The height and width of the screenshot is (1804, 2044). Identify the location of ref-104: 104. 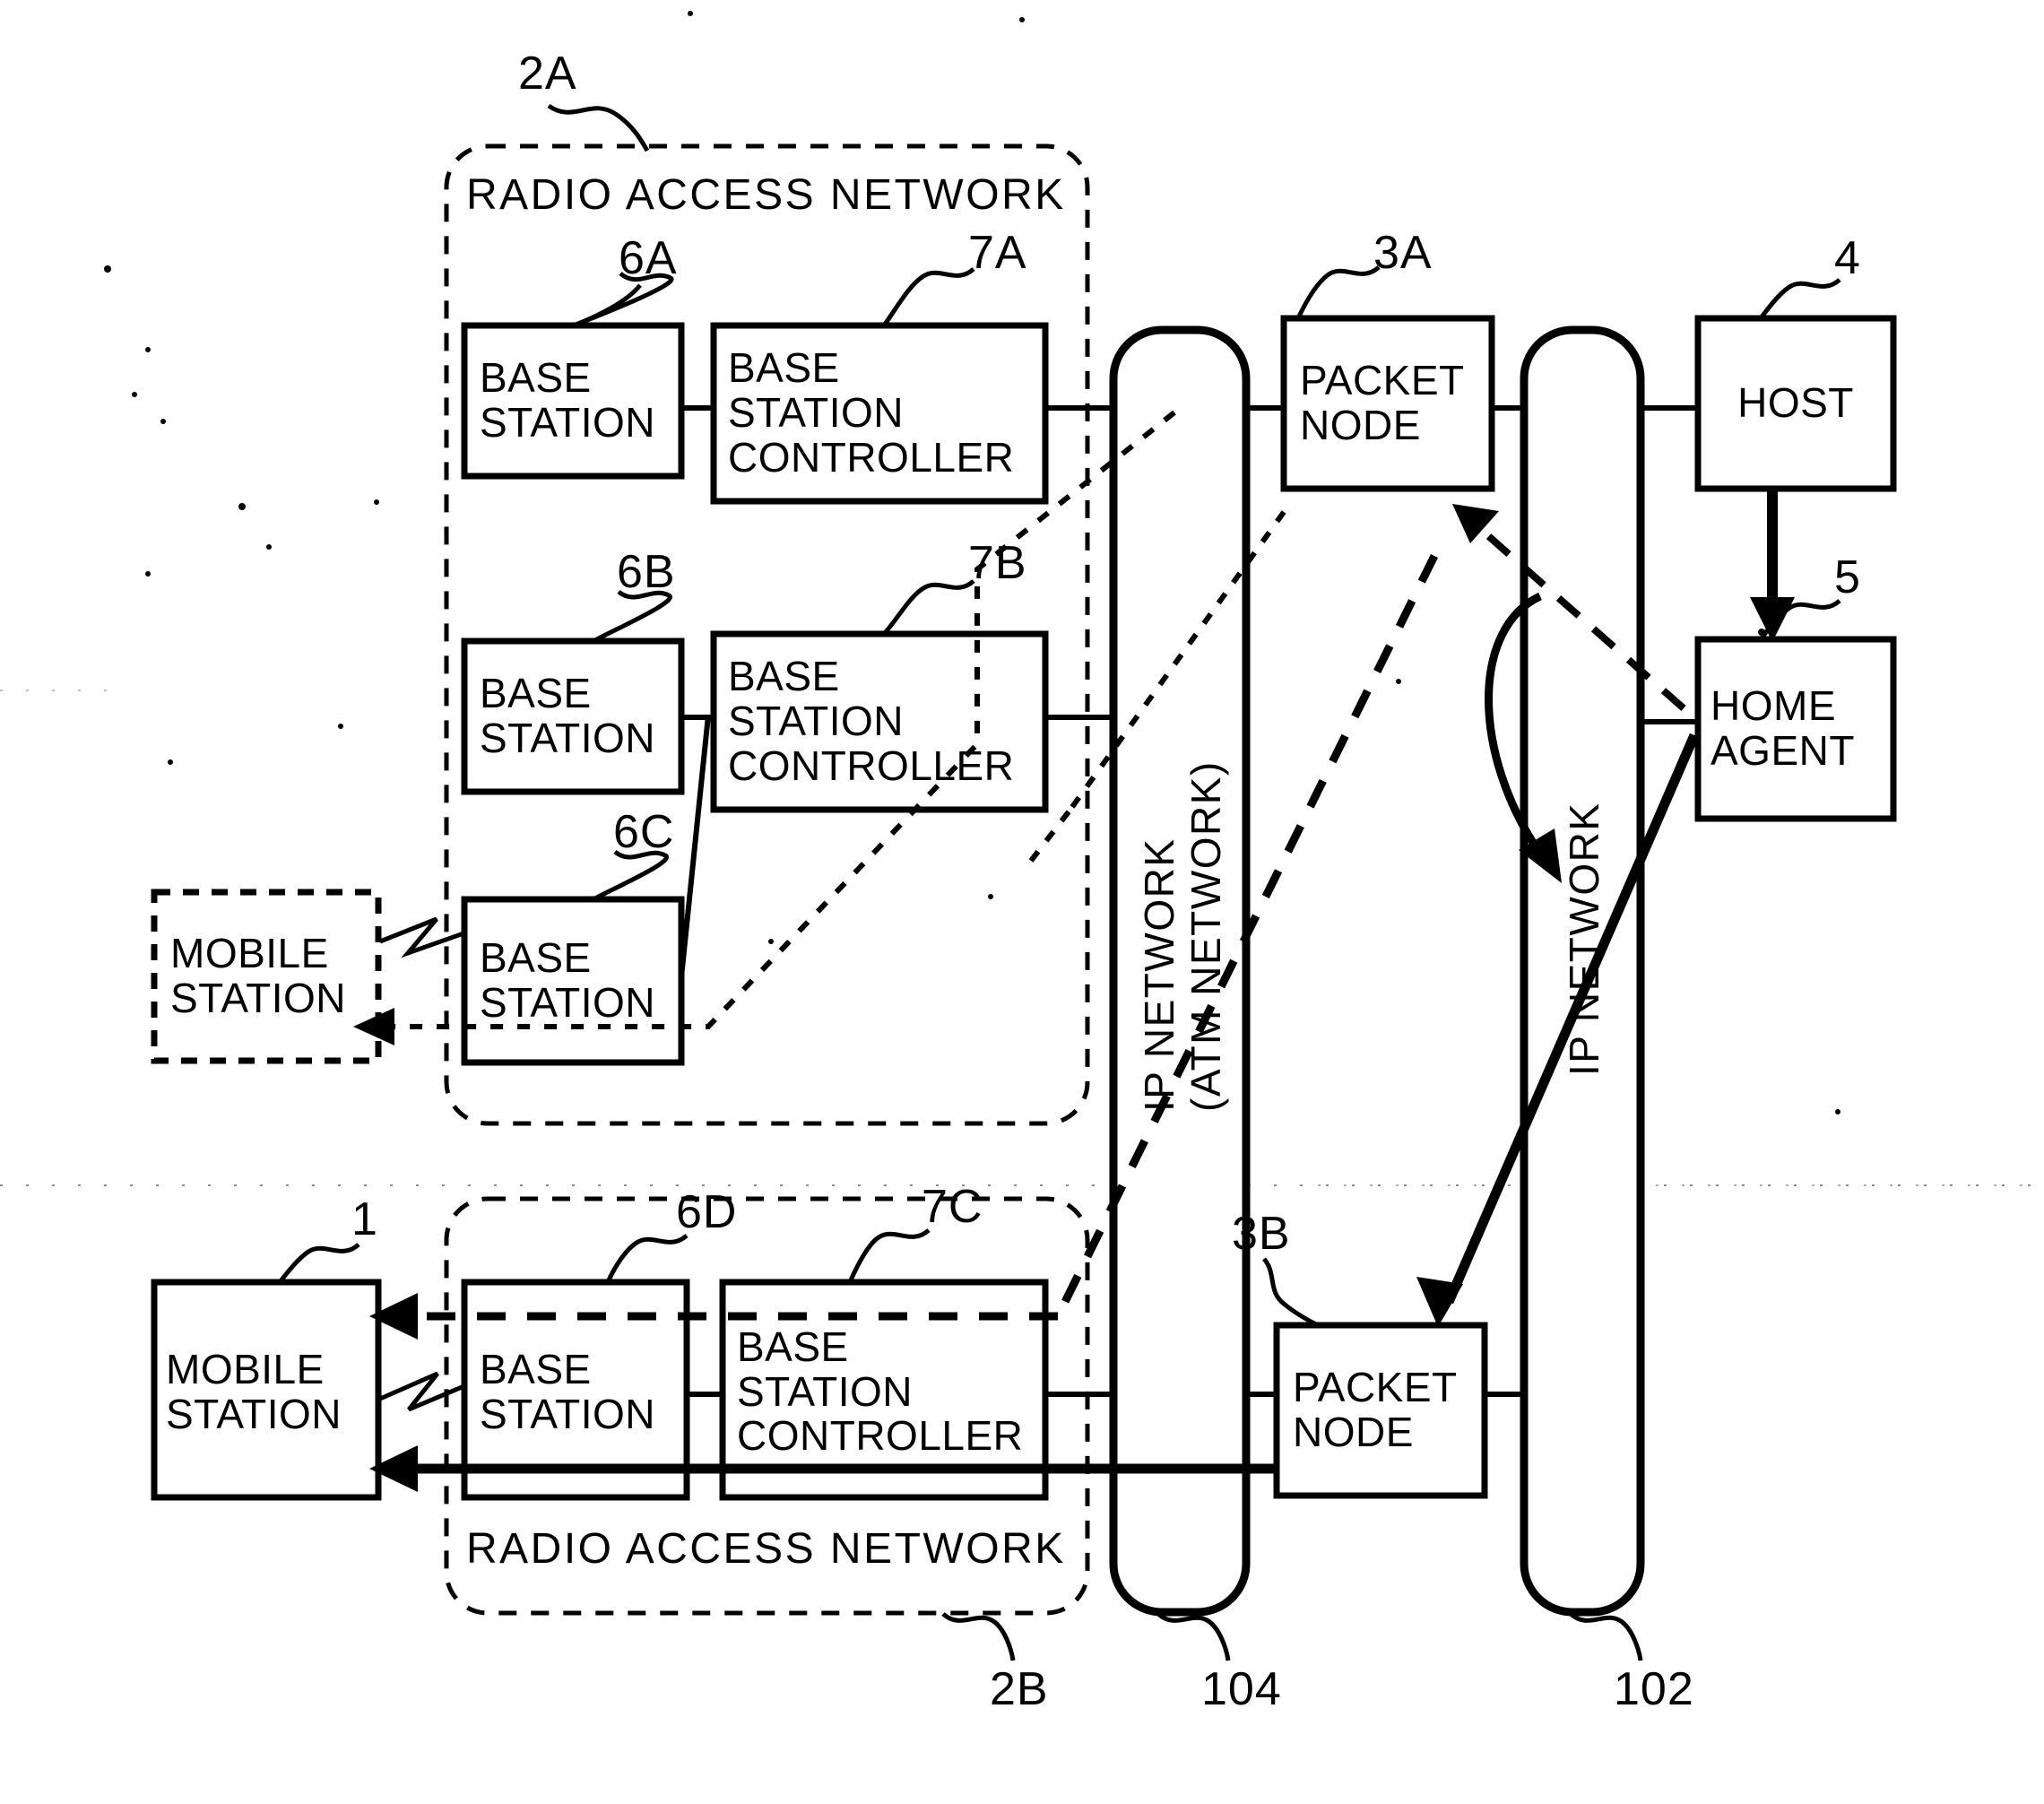
(1241, 1689).